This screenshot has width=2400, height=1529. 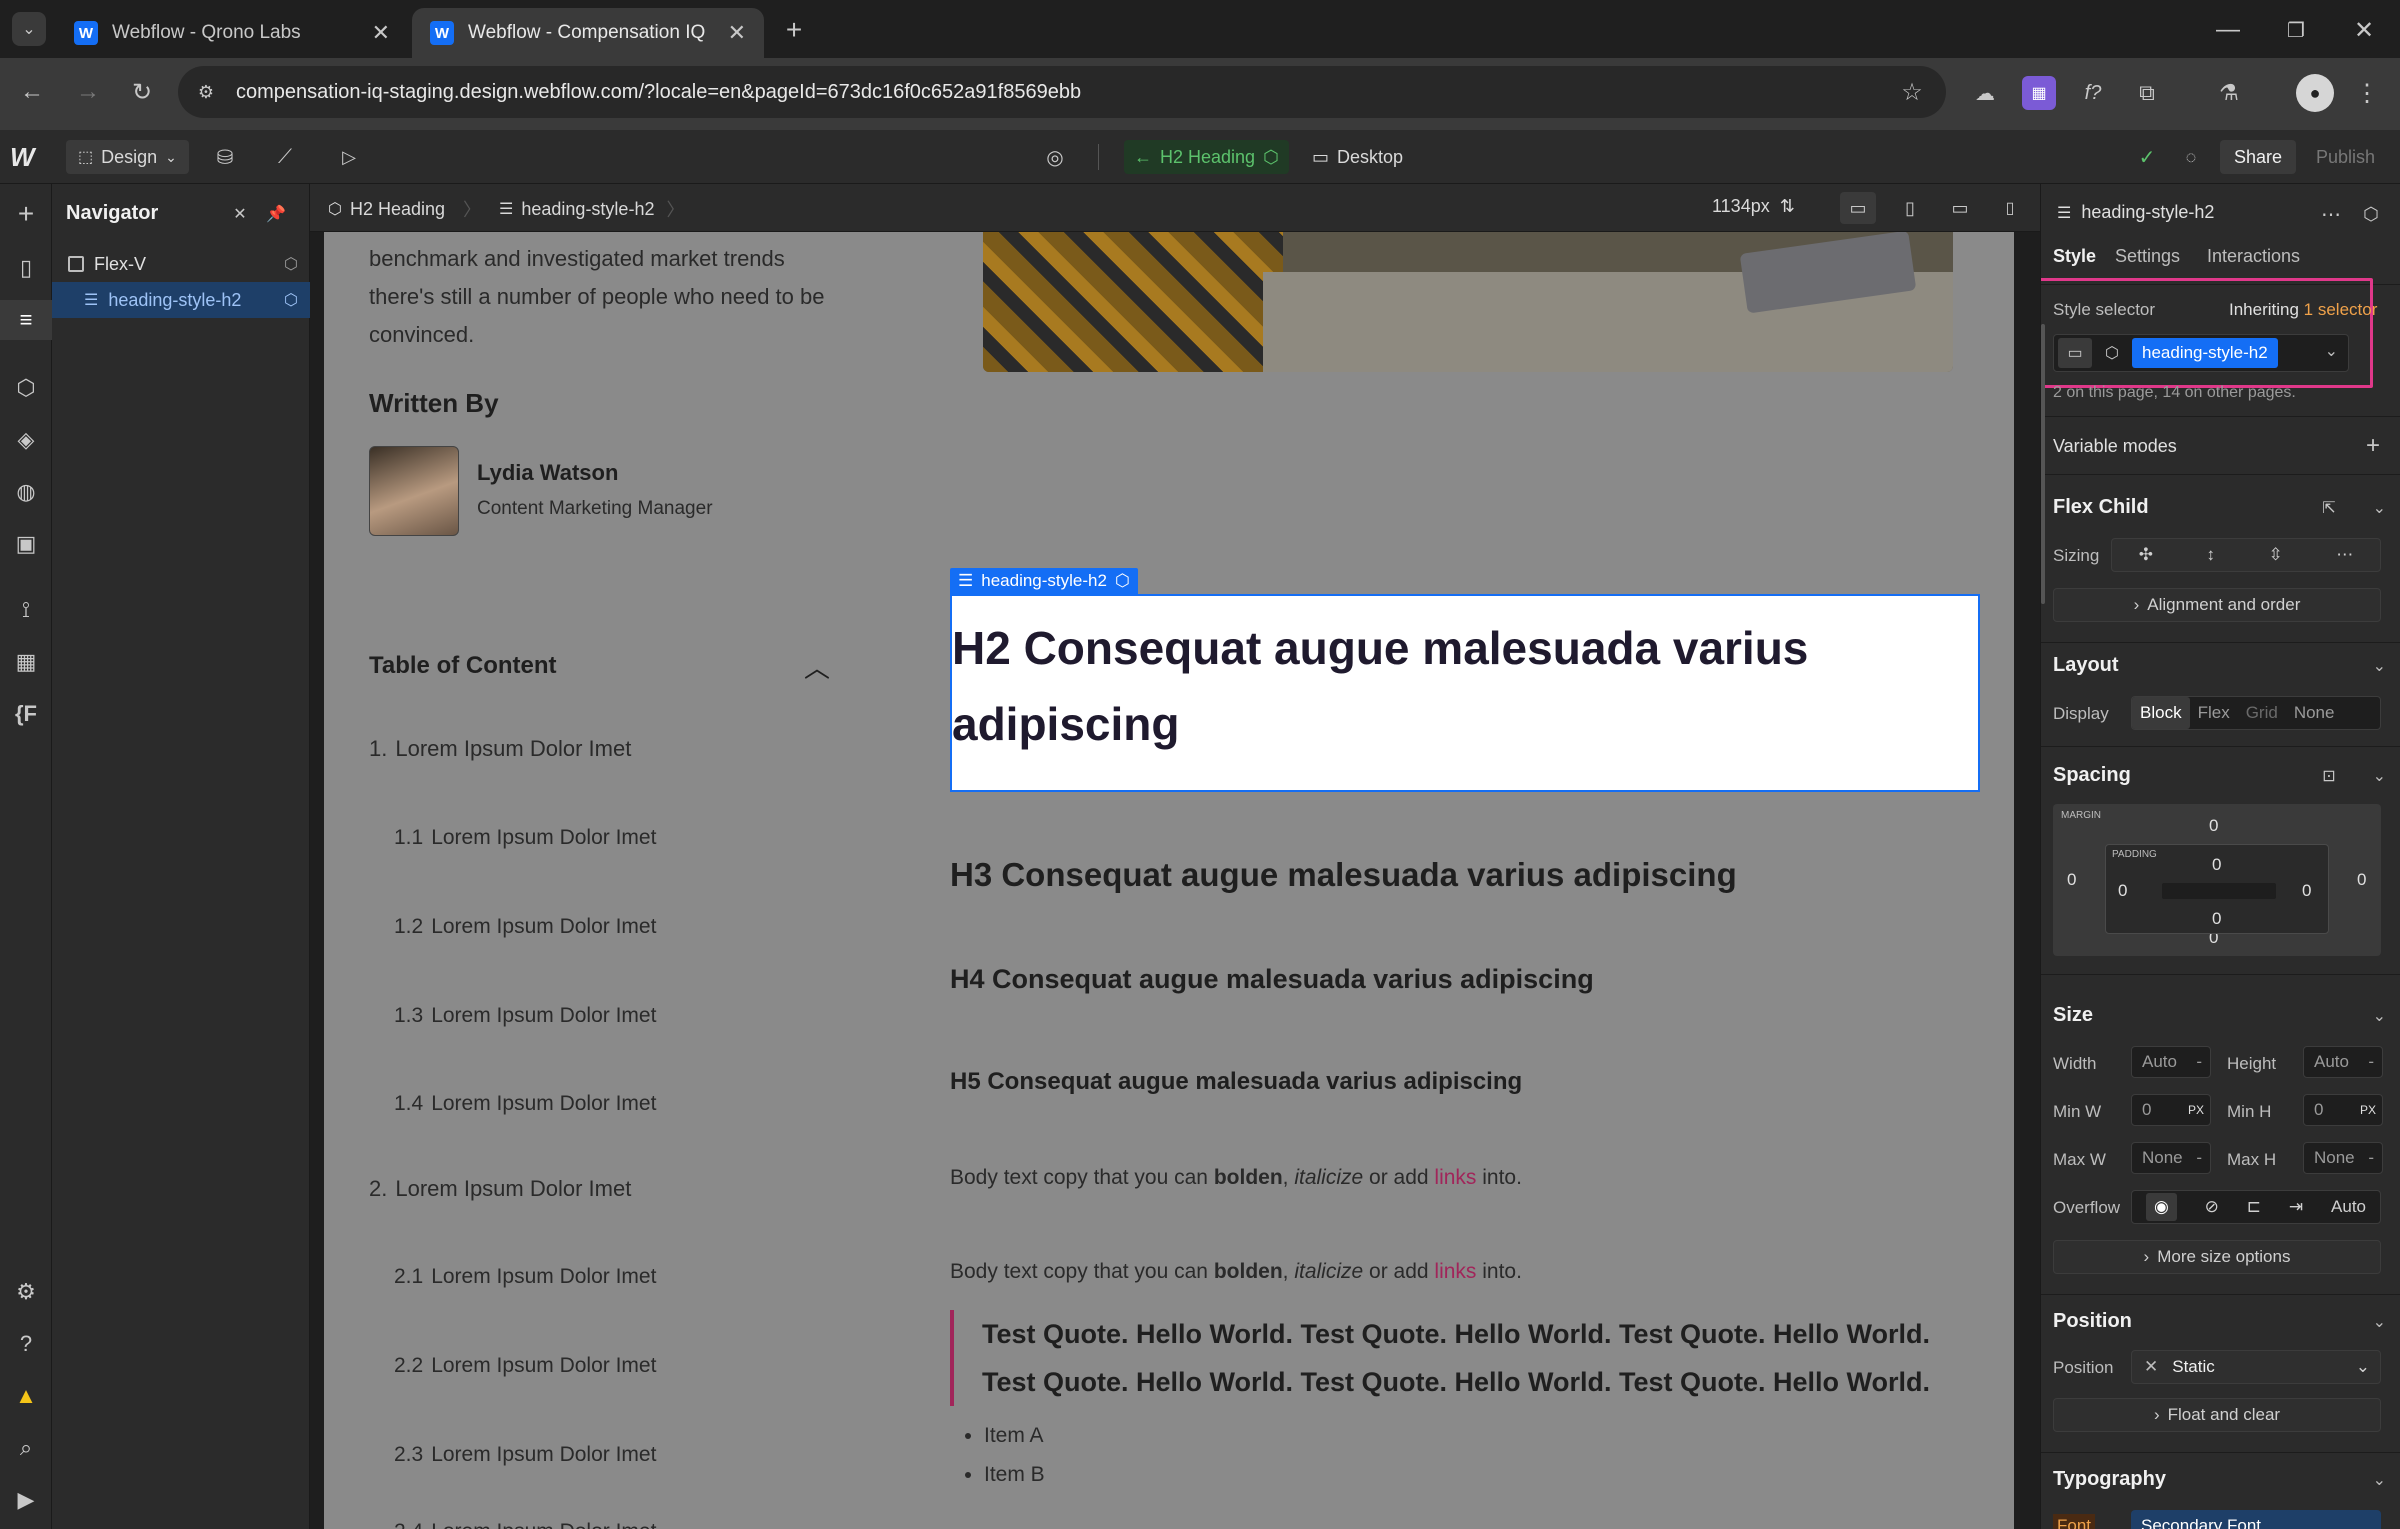 I want to click on breadcrumb-item-class: heading-style-h2, so click(x=587, y=209).